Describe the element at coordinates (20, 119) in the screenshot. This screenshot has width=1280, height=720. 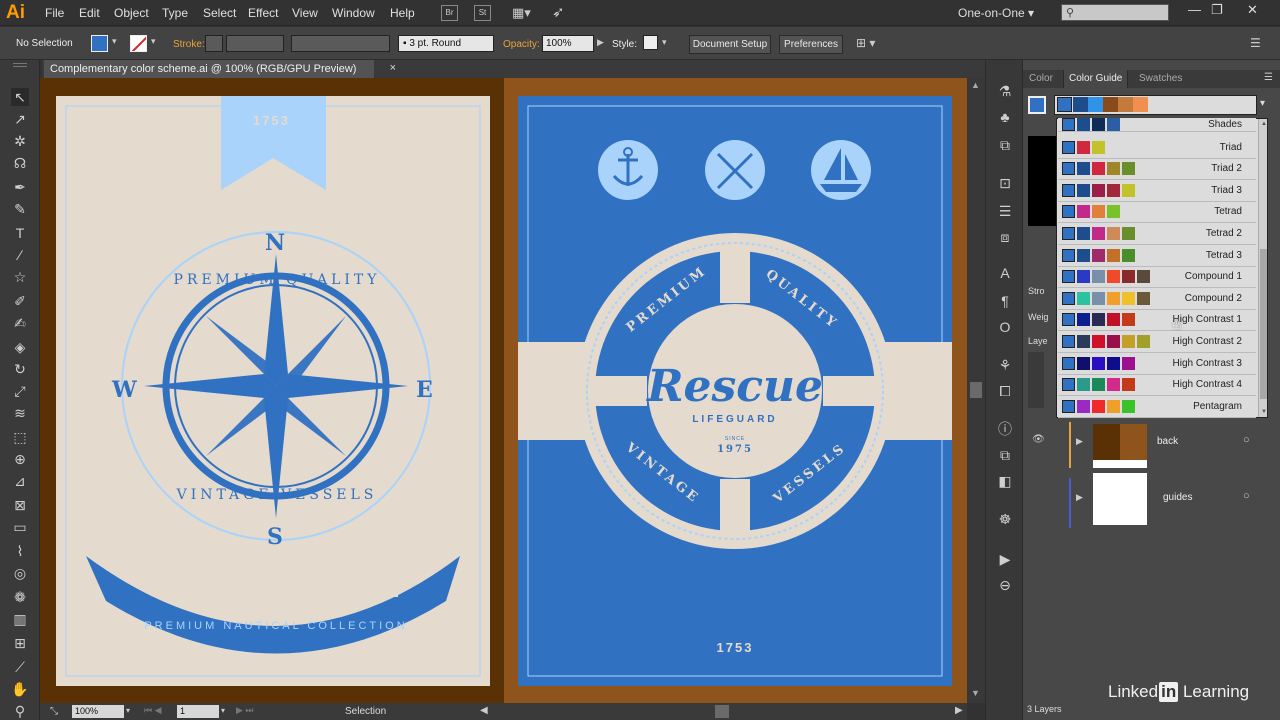
I see `direct-selection-tool-icon: ↗` at that location.